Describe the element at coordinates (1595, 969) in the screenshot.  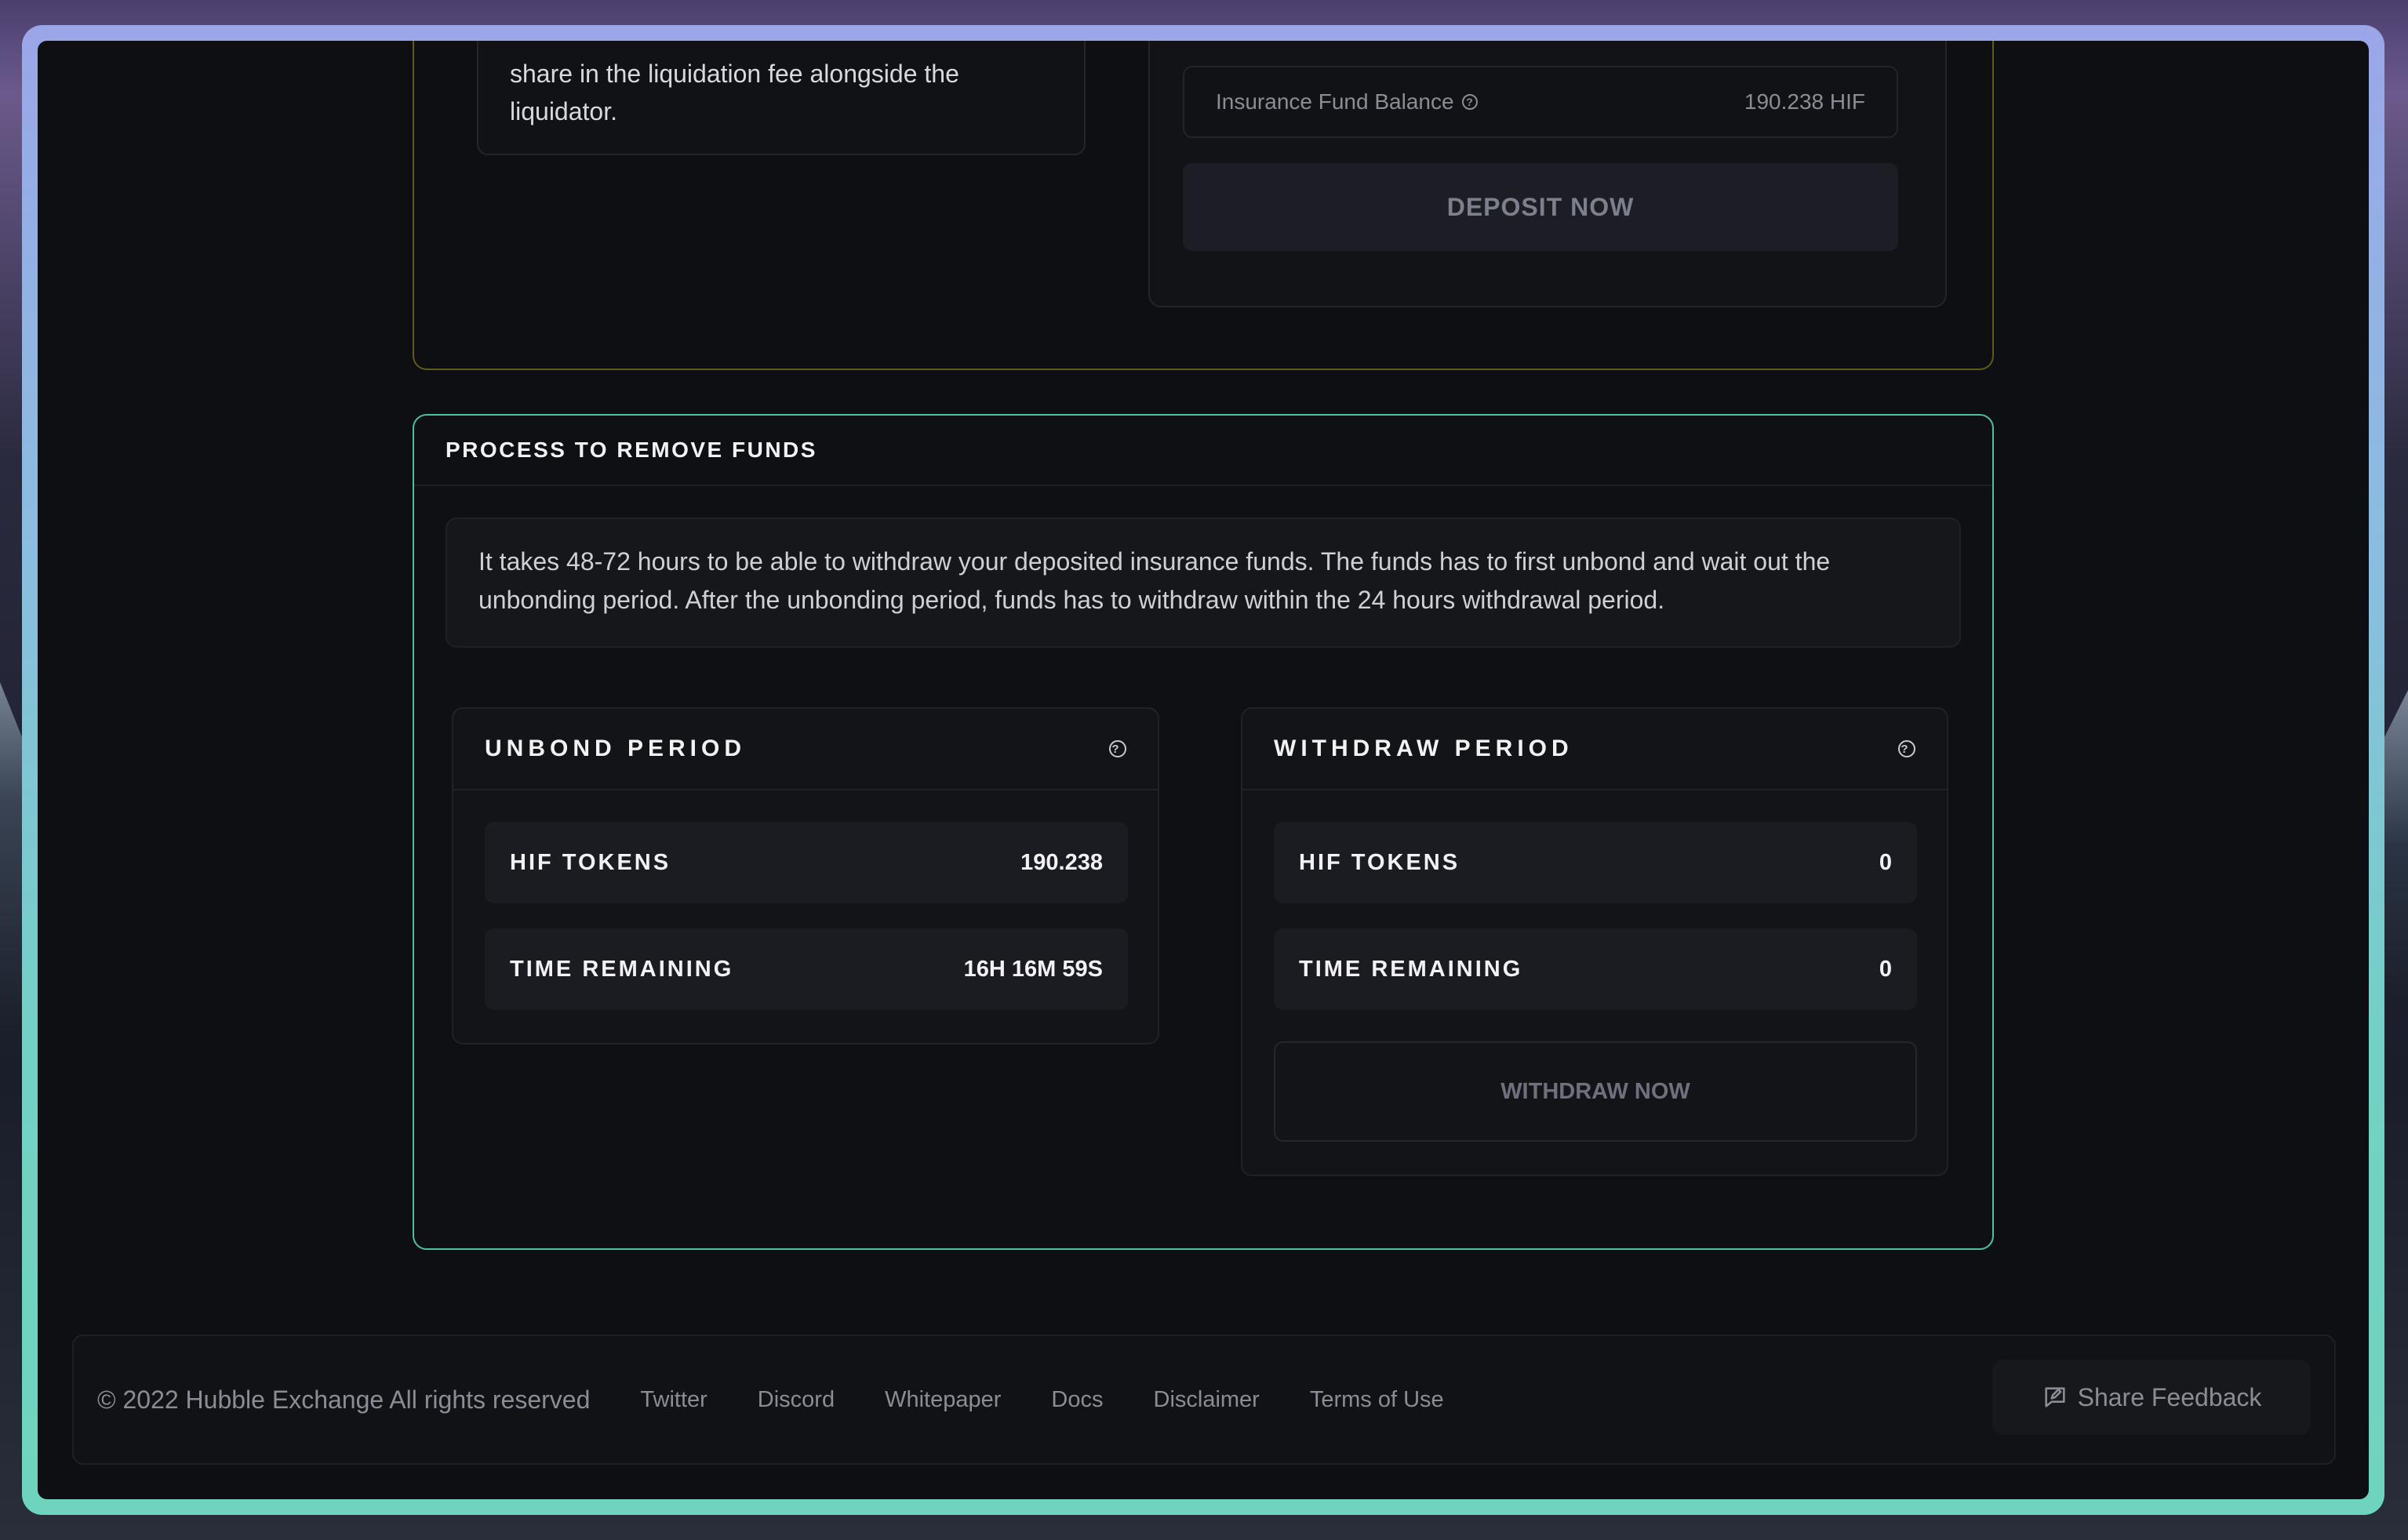
I see `withdraw-time-remaining-row: TIME REMAINING 0` at that location.